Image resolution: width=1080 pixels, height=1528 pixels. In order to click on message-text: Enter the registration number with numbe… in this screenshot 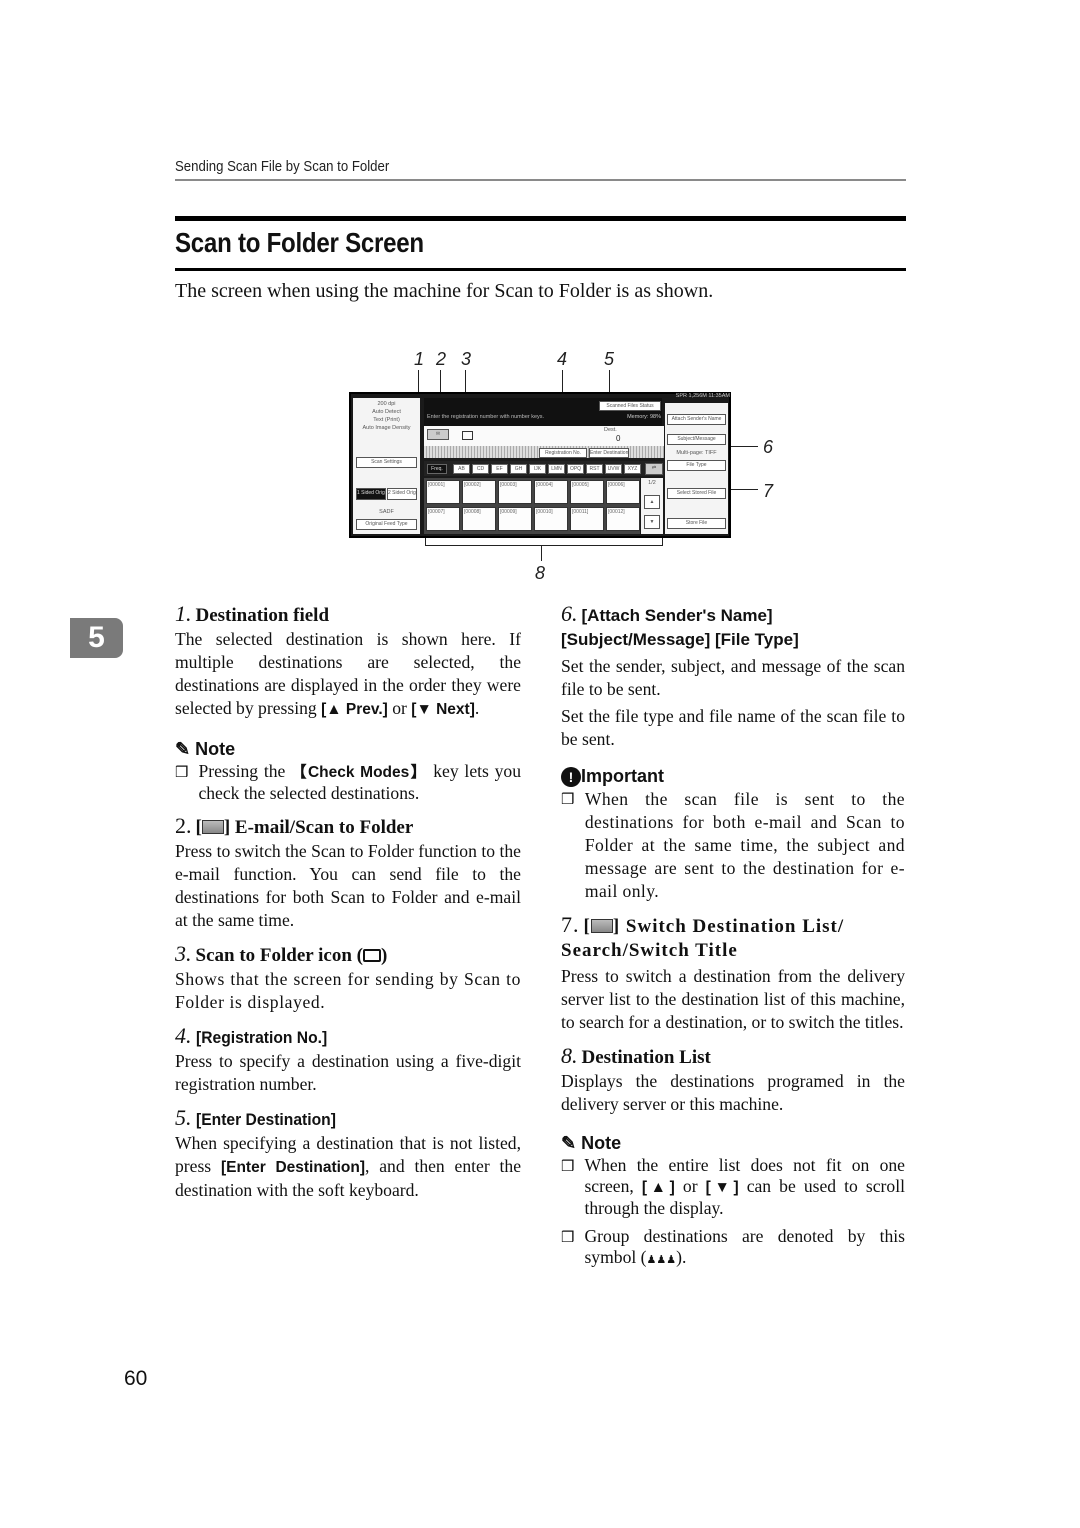, I will do `click(486, 417)`.